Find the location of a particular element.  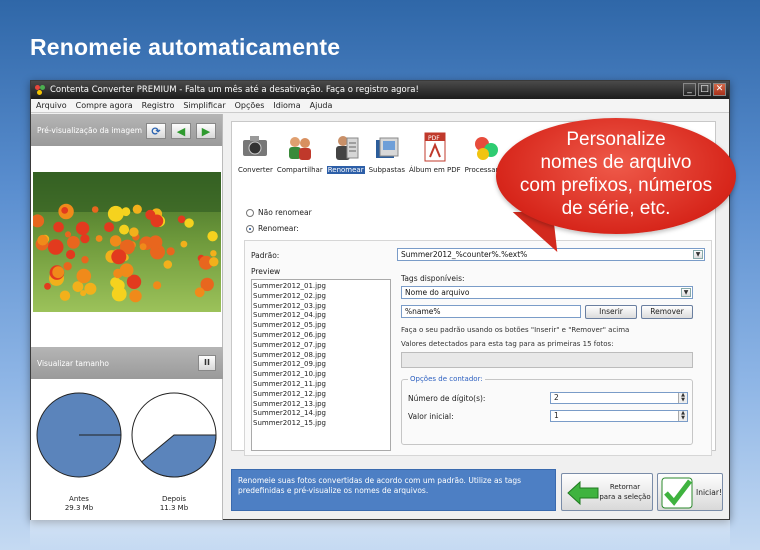

list-item: Summer2012_06.jpg is located at coordinates (289, 334).